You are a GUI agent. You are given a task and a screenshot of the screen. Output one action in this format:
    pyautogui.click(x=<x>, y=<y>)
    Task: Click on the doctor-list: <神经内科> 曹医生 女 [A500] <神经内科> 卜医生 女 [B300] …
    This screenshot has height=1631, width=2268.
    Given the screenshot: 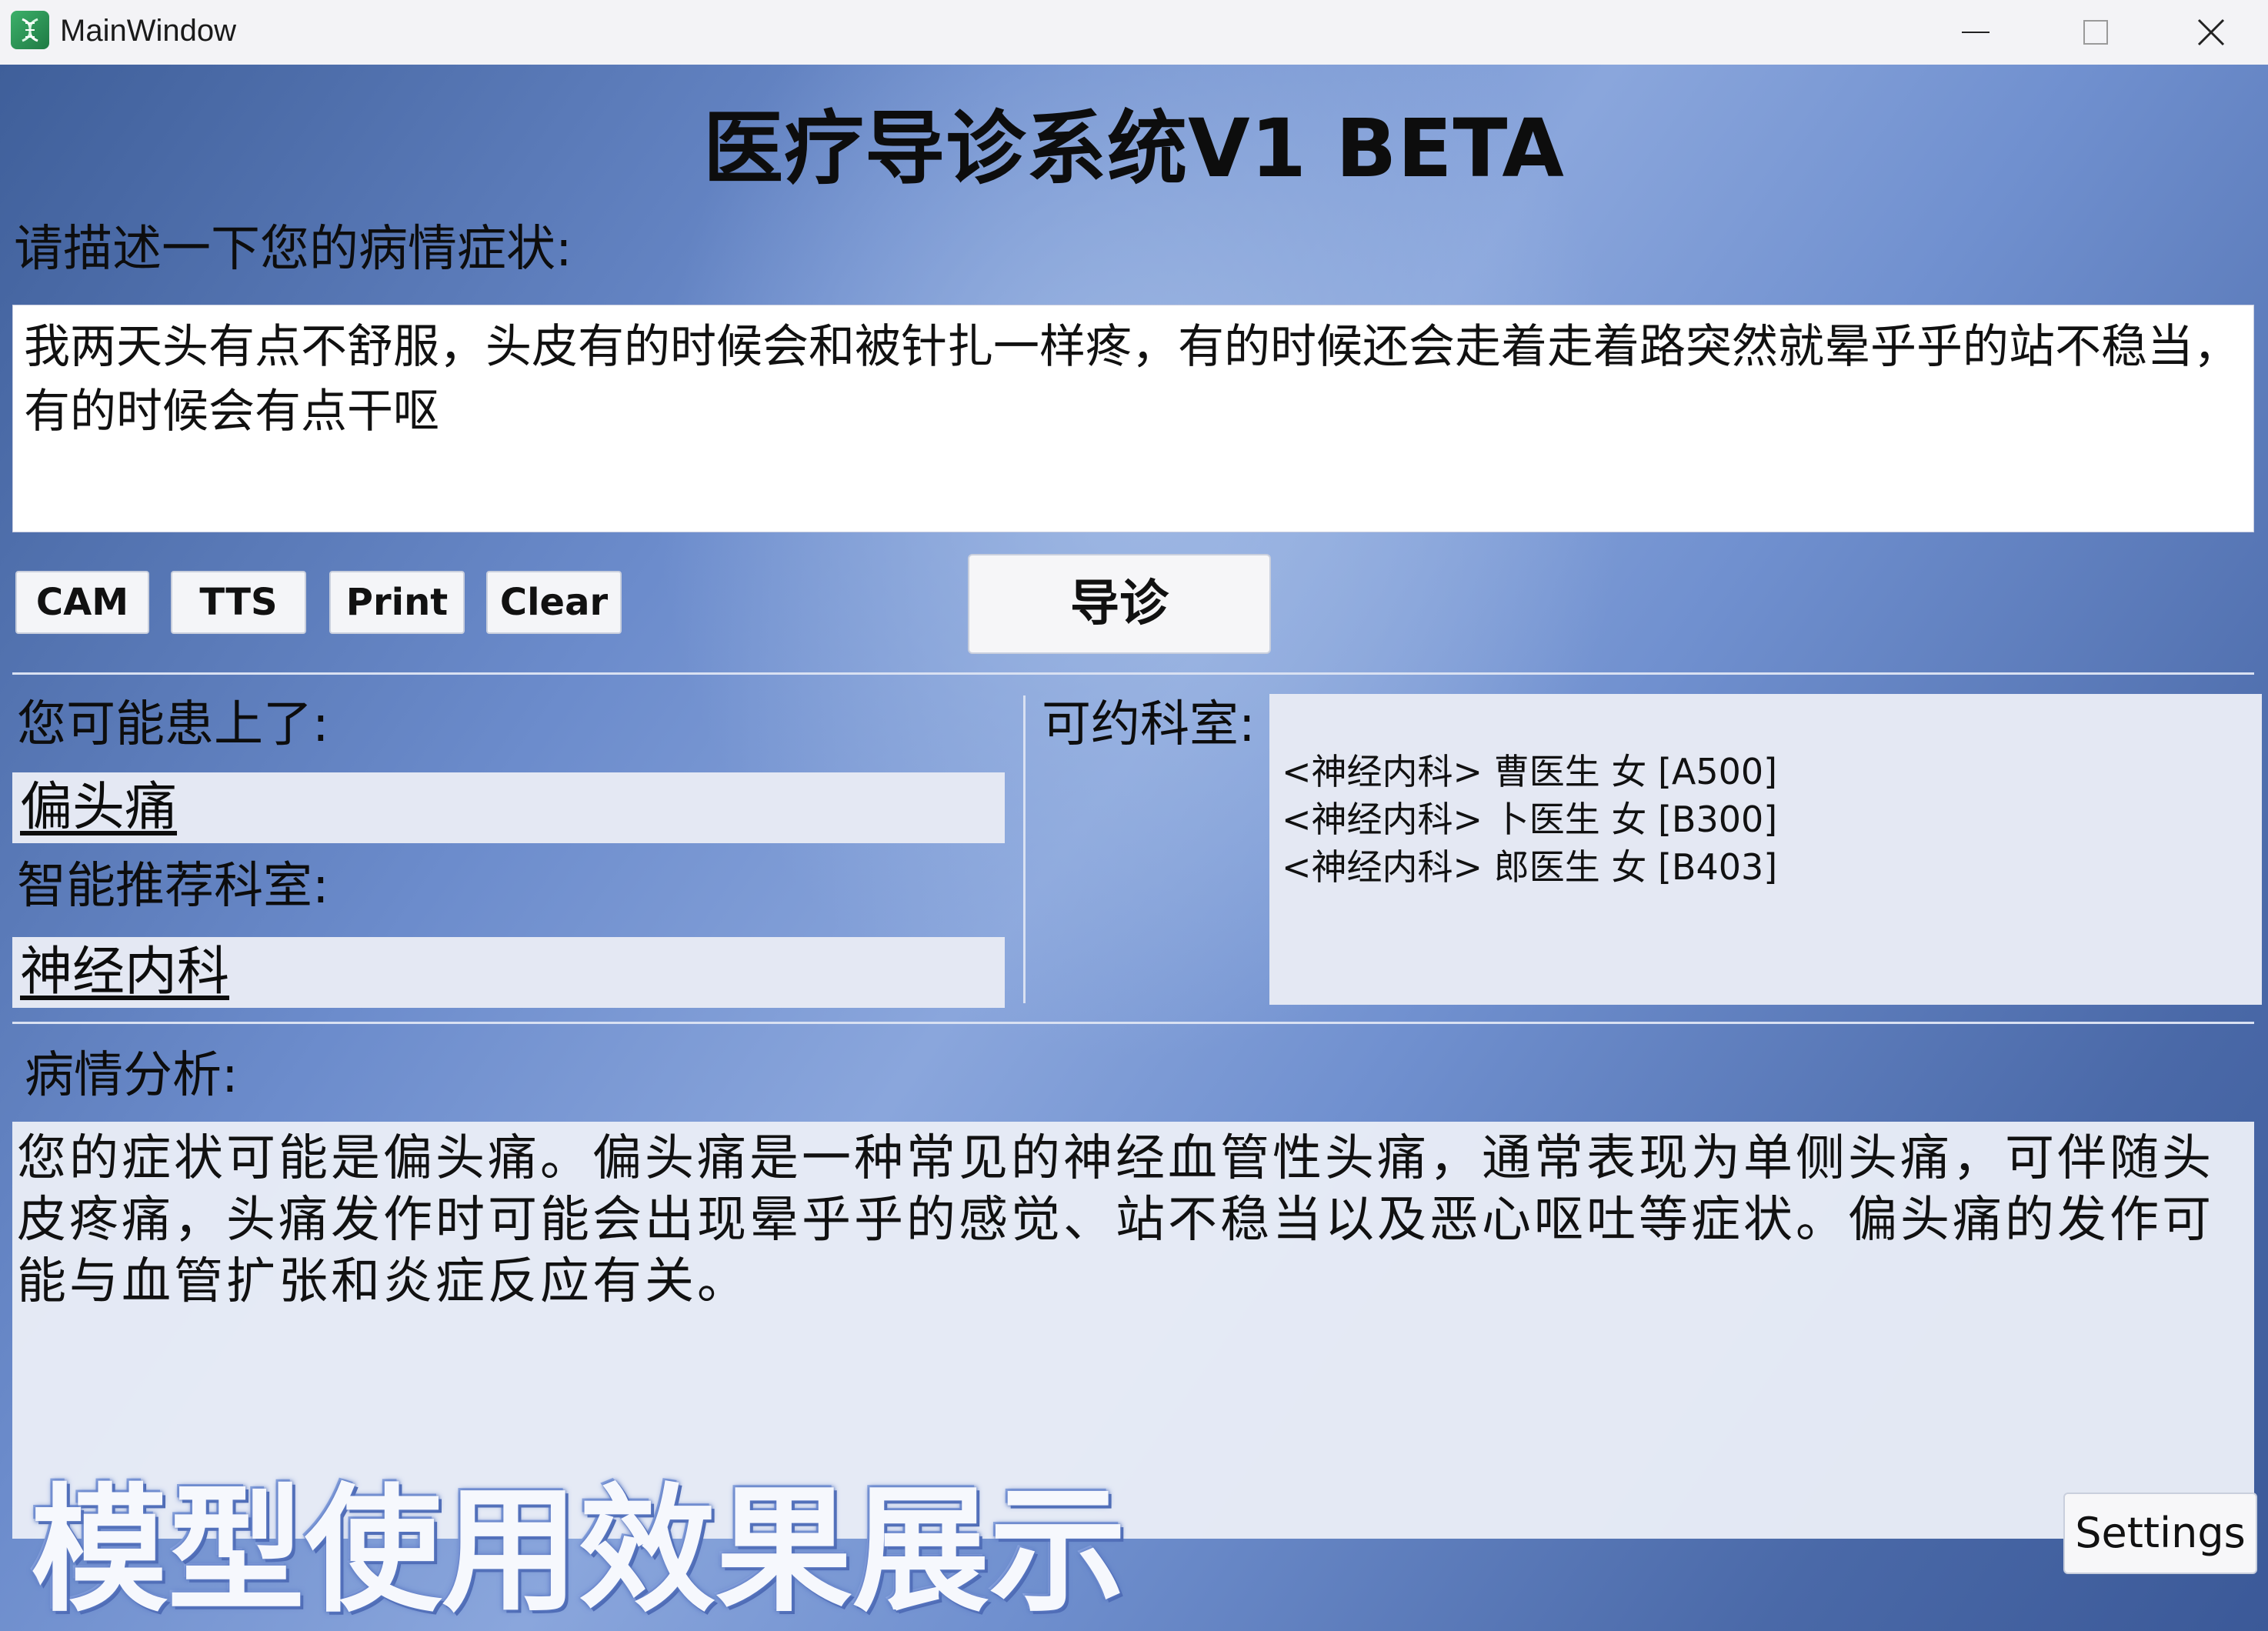 What is the action you would take?
    pyautogui.click(x=1766, y=850)
    